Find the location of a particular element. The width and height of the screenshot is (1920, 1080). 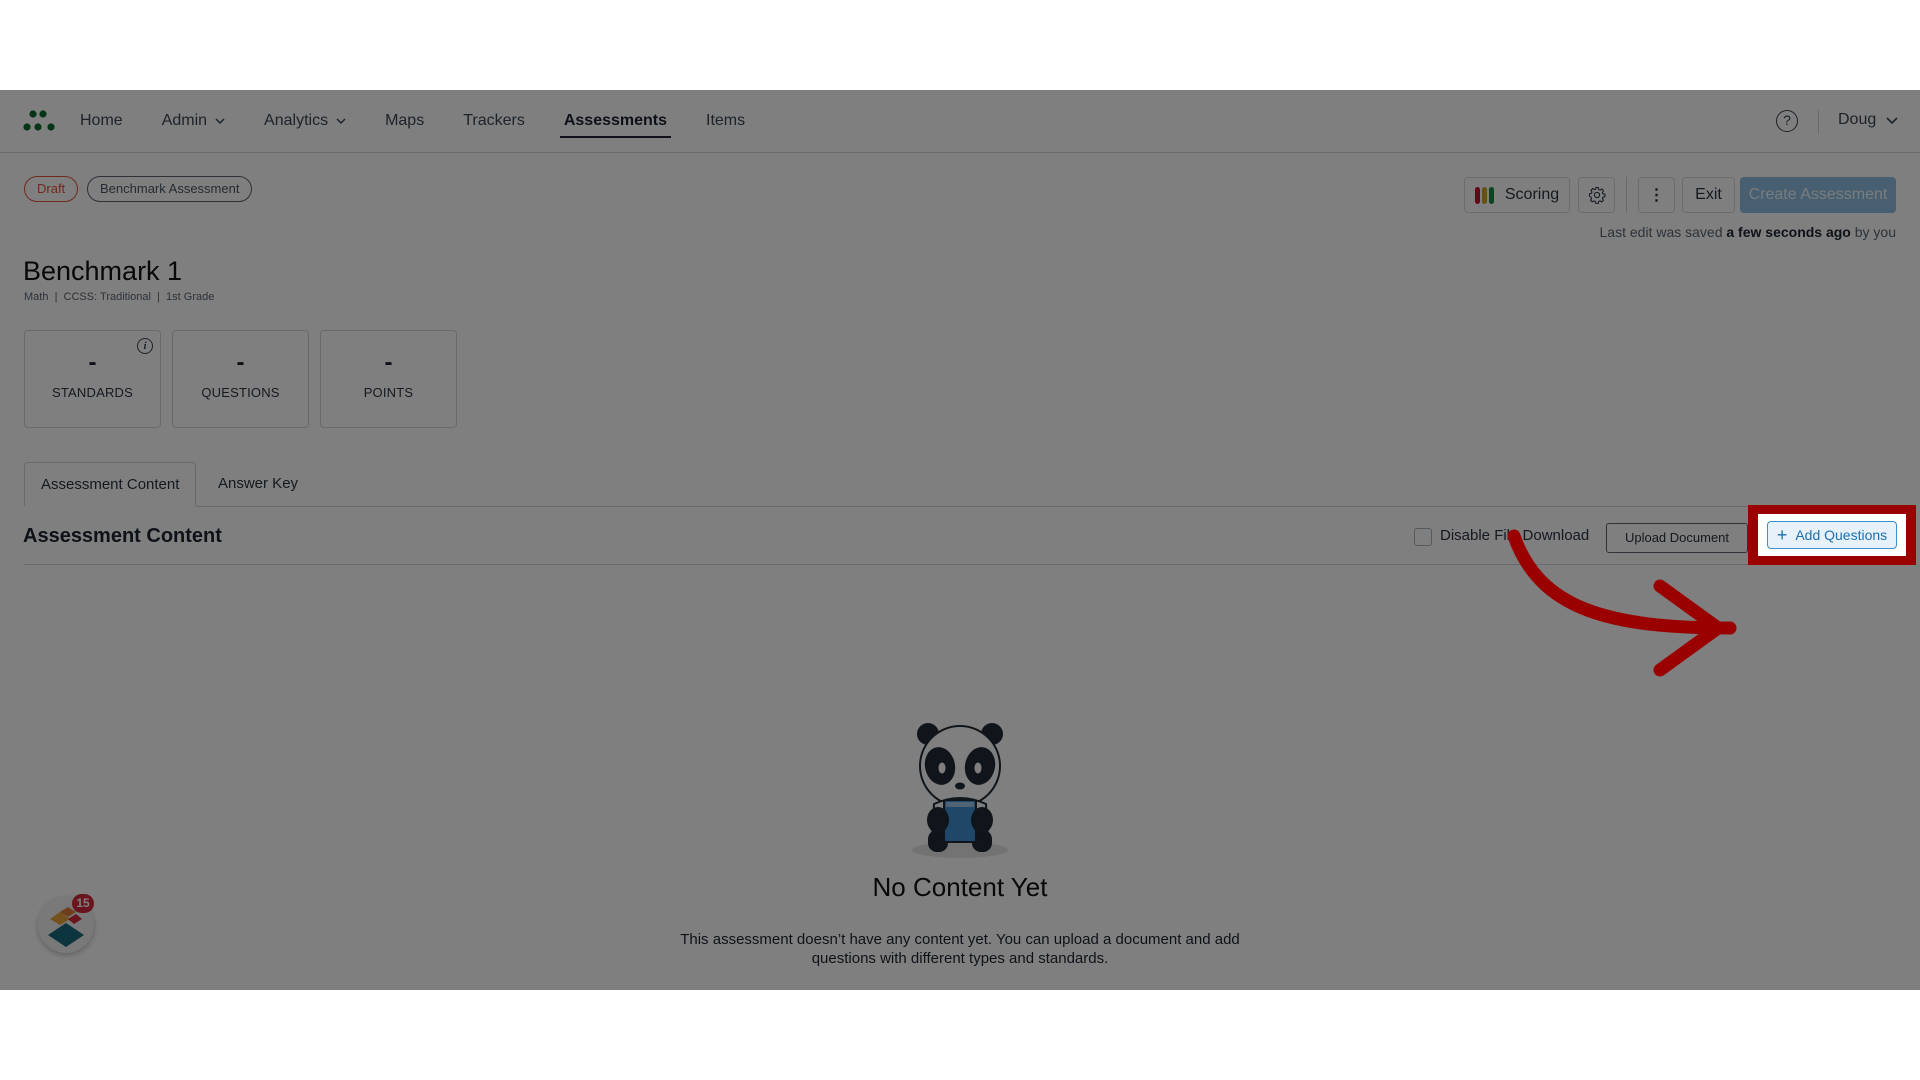

assessment-meta: Math | CCSS: Traditional | 1st Grade is located at coordinates (119, 297).